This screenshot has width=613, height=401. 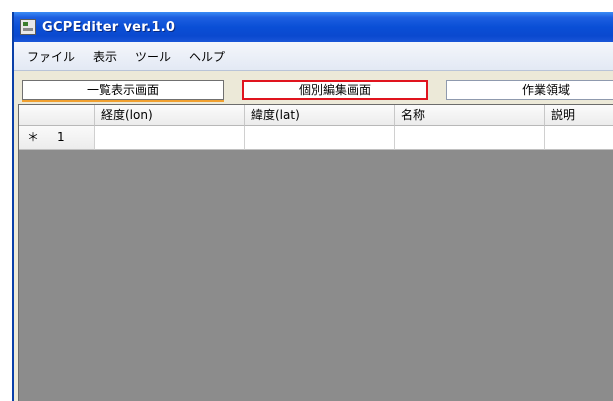 What do you see at coordinates (320, 138) in the screenshot?
I see `cell-lat` at bounding box center [320, 138].